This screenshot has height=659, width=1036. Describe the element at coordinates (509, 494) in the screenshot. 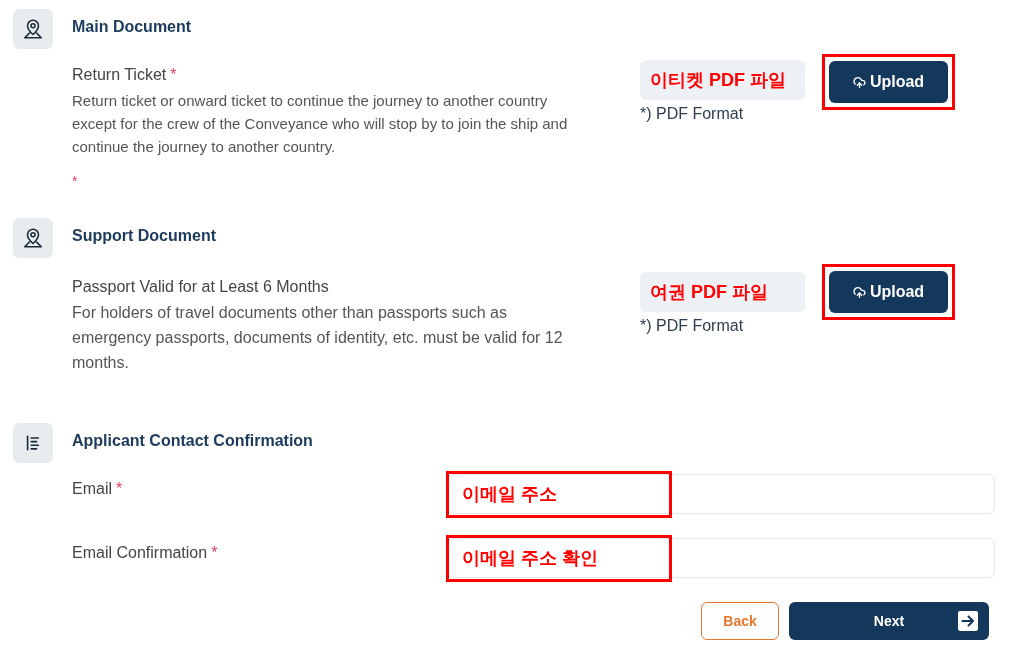

I see `annotation-label: 이메일 주소` at that location.